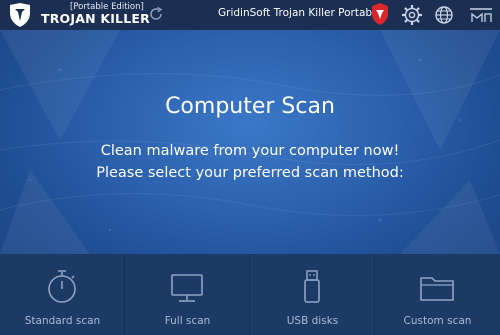 The image size is (500, 335). What do you see at coordinates (62, 321) in the screenshot?
I see `standard-scan-label: Standard scan` at bounding box center [62, 321].